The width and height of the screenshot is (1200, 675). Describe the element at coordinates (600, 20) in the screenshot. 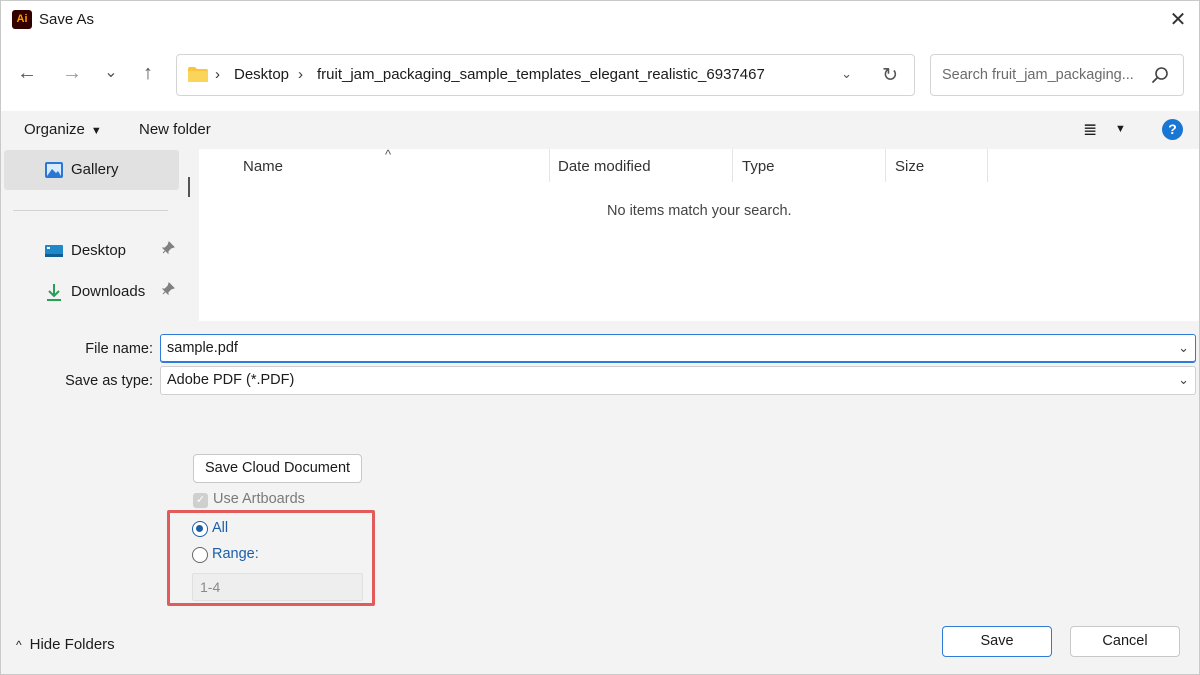

I see `title-bar: Ai Save As ✕` at that location.